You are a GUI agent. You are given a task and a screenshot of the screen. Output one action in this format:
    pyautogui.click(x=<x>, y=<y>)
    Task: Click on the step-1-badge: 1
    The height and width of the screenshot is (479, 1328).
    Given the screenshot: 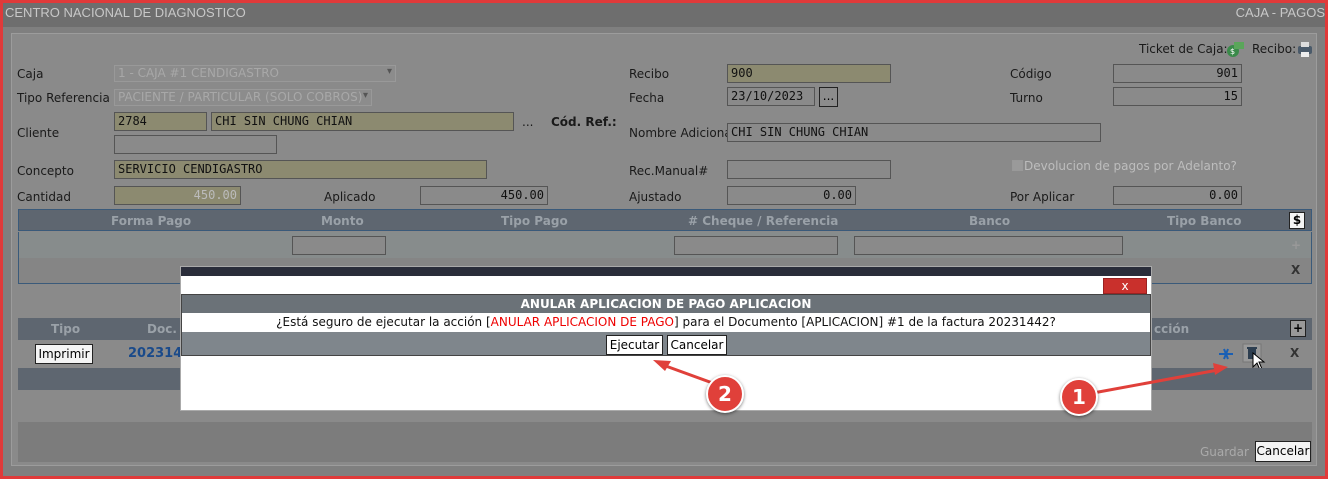 What is the action you would take?
    pyautogui.click(x=1079, y=397)
    